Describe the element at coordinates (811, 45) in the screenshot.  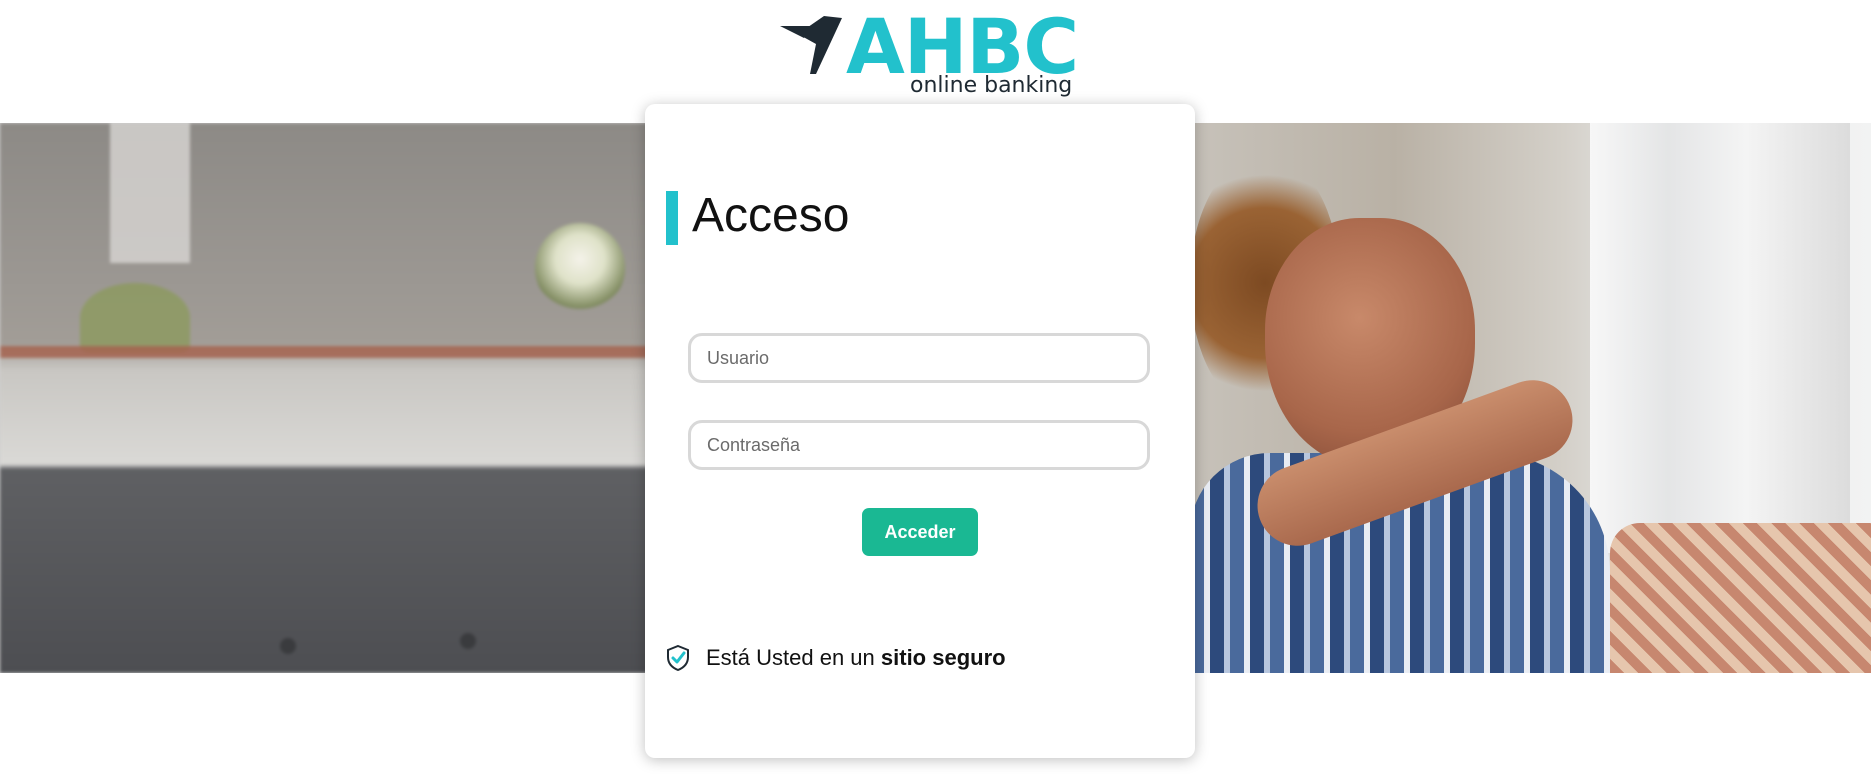
I see `bird-icon` at that location.